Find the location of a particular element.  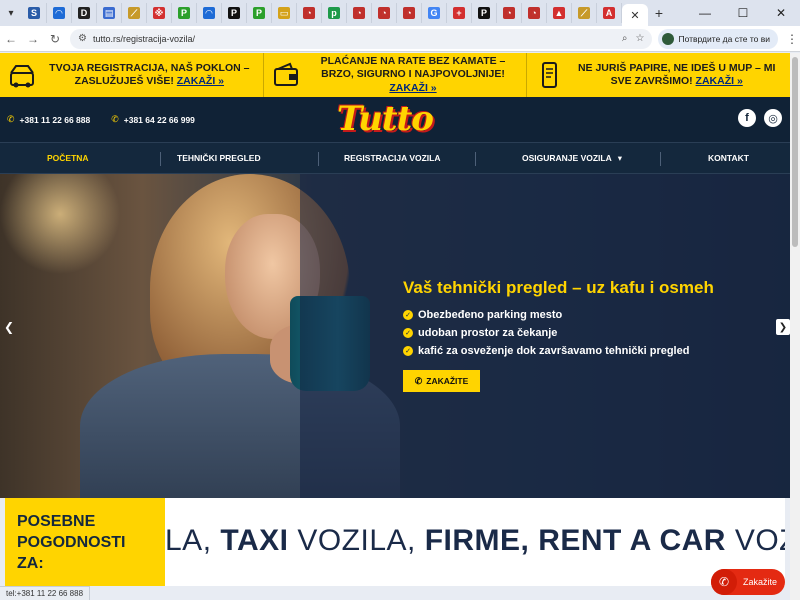

site-info-icon: ⚙ is located at coordinates (82, 38).